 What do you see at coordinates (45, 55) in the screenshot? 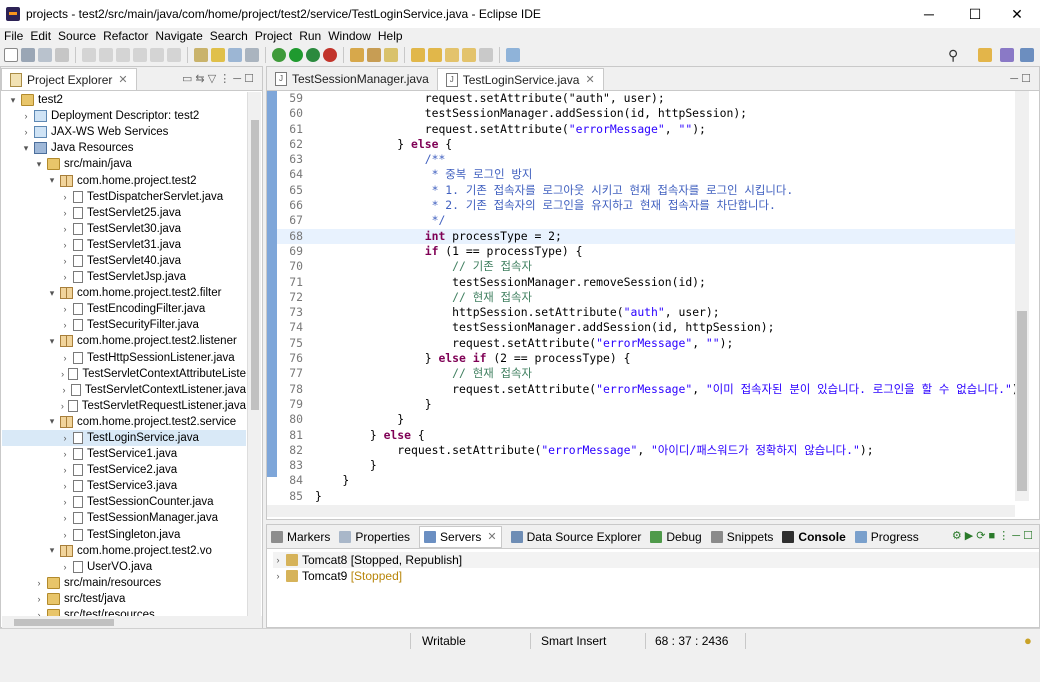
I see `save-all-icon` at bounding box center [45, 55].